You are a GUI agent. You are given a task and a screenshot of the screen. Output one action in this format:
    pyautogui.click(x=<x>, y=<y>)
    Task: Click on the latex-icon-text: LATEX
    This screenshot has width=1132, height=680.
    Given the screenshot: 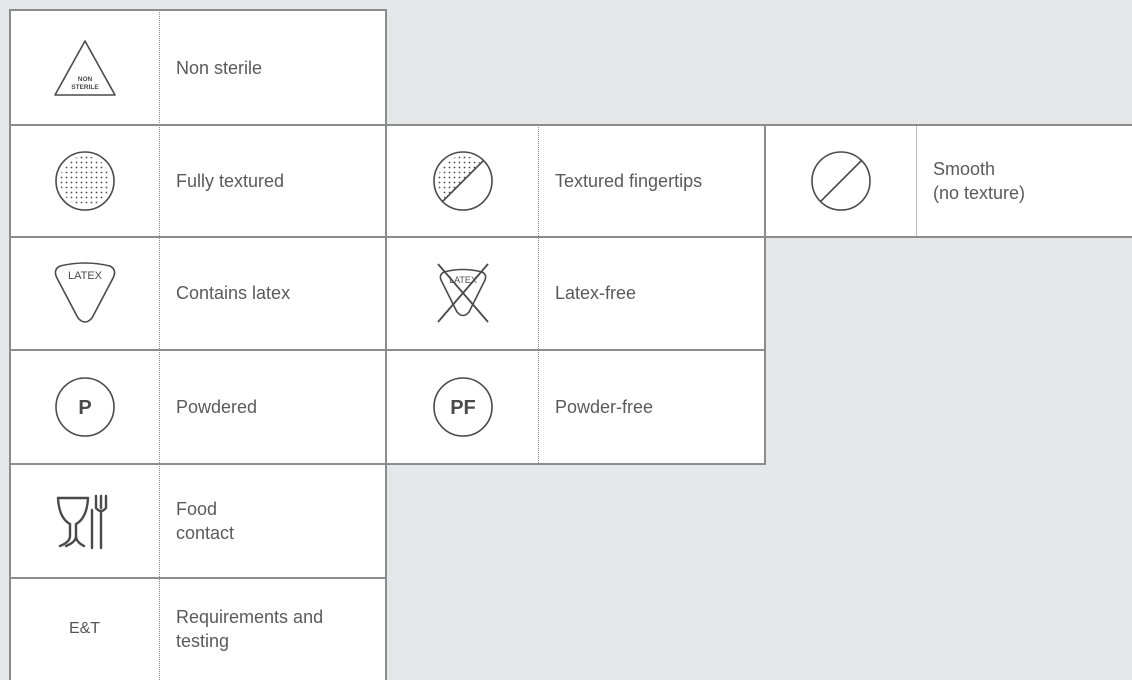 What is the action you would take?
    pyautogui.click(x=84, y=276)
    